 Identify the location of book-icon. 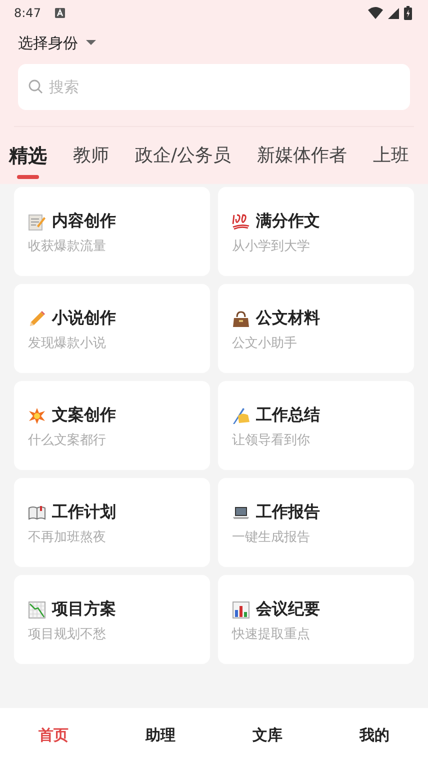
(37, 513).